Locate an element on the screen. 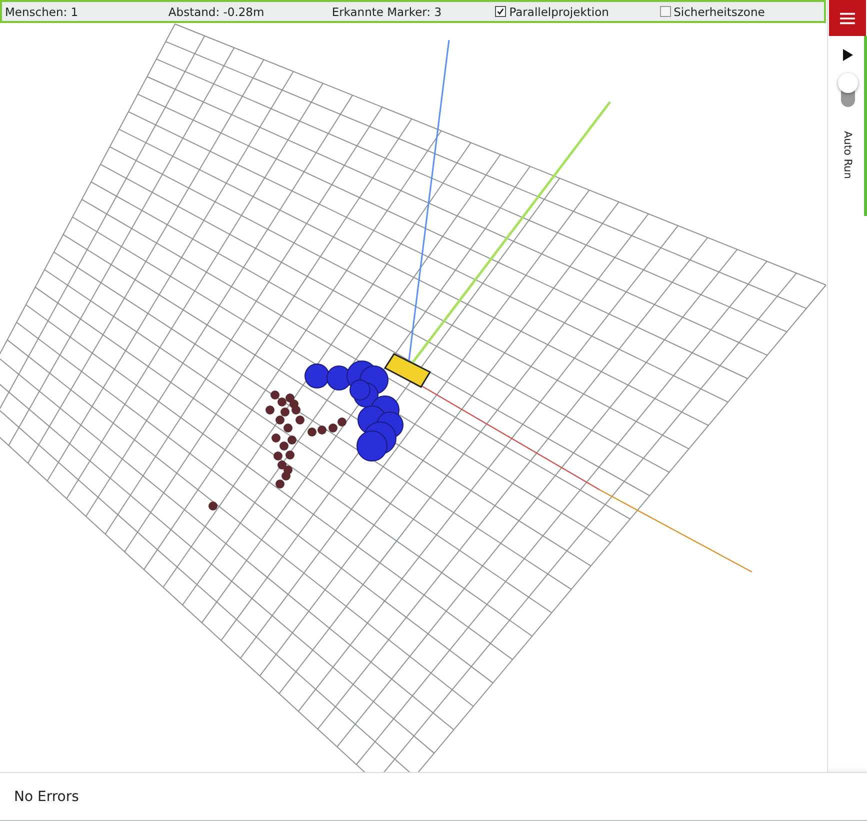  option-checkbox: Parallelprojektion is located at coordinates (577, 11).